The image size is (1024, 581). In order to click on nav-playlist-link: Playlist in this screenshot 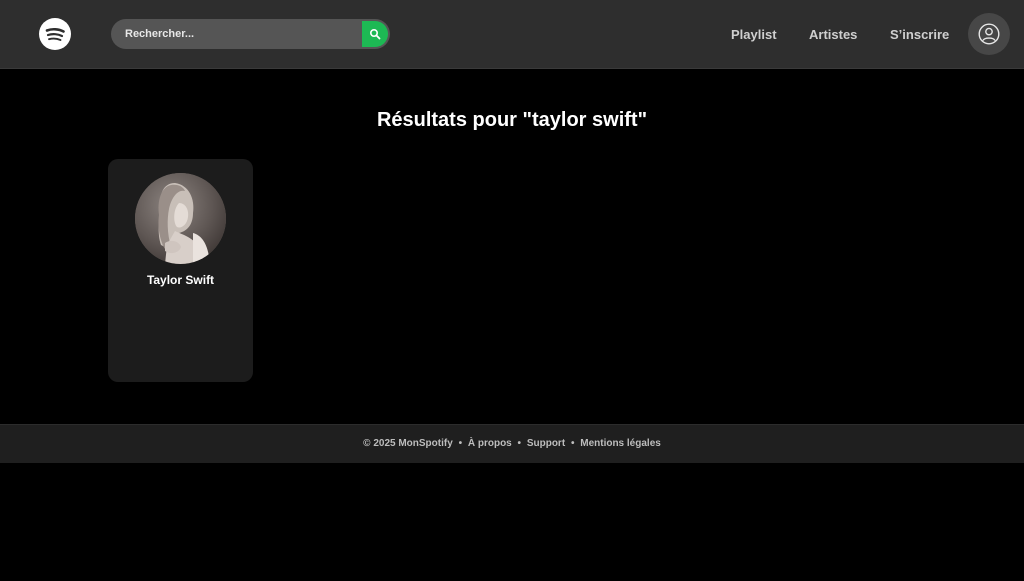, I will do `click(754, 34)`.